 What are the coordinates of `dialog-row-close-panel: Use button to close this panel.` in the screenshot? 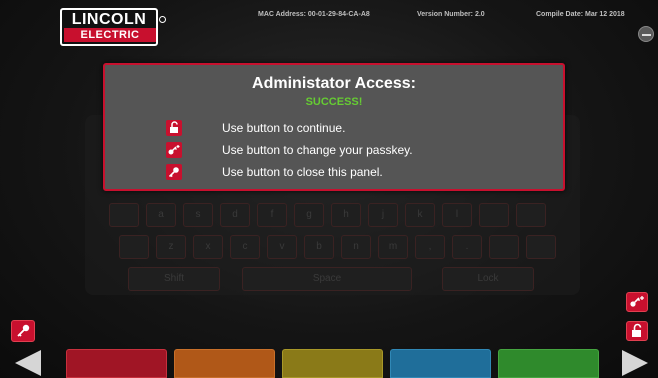 It's located at (334, 172).